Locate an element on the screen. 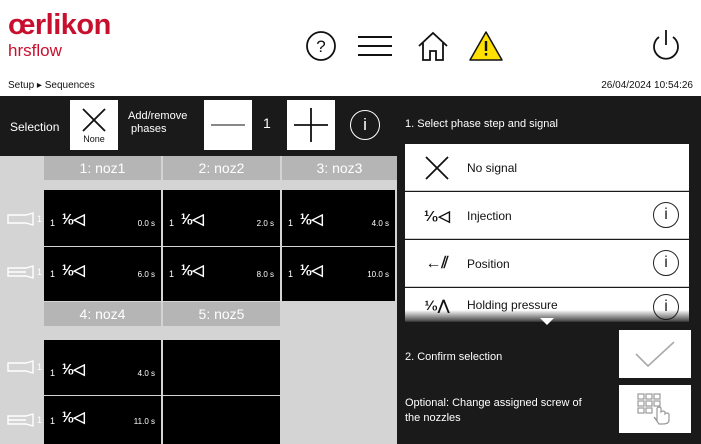 The width and height of the screenshot is (701, 444). column-header-nozzle: 3: noz3 is located at coordinates (339, 168).